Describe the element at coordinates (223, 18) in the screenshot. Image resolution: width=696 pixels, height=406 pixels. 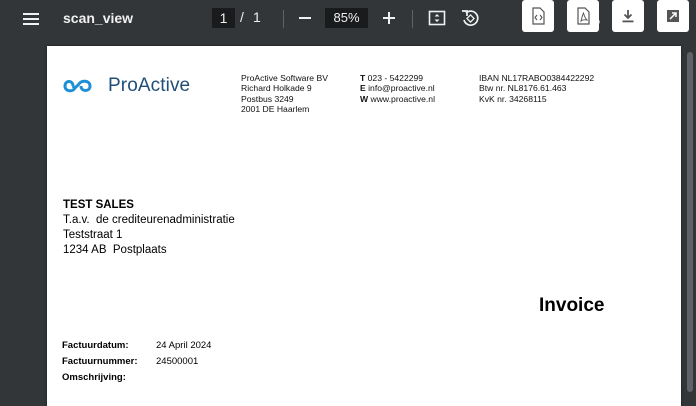
I see `page-number-input: 1` at that location.